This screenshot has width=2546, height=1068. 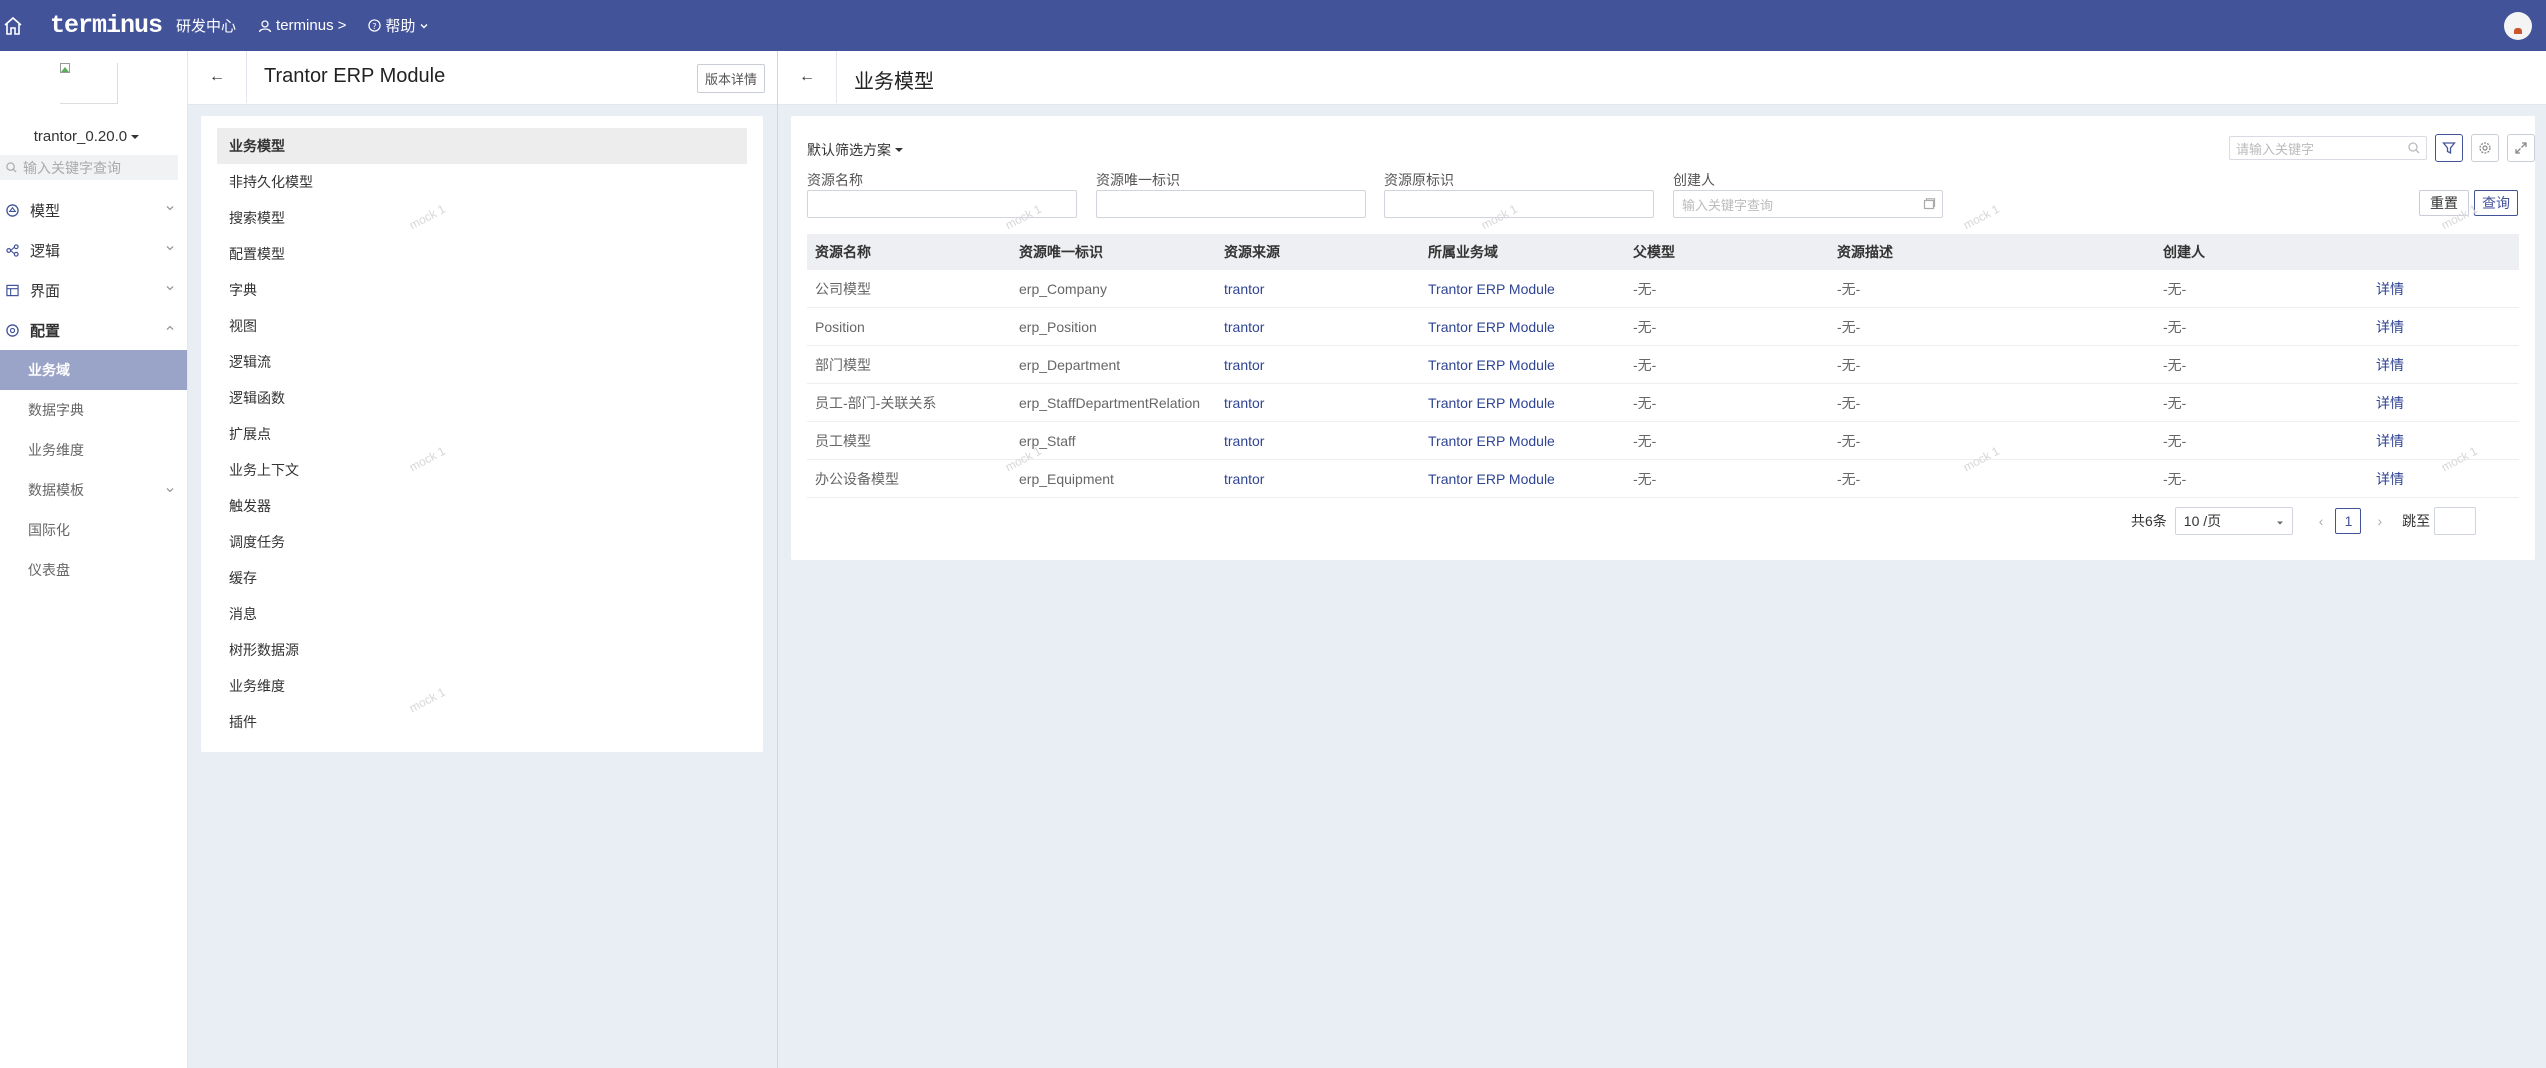 I want to click on reset-button: 重置, so click(x=2444, y=203).